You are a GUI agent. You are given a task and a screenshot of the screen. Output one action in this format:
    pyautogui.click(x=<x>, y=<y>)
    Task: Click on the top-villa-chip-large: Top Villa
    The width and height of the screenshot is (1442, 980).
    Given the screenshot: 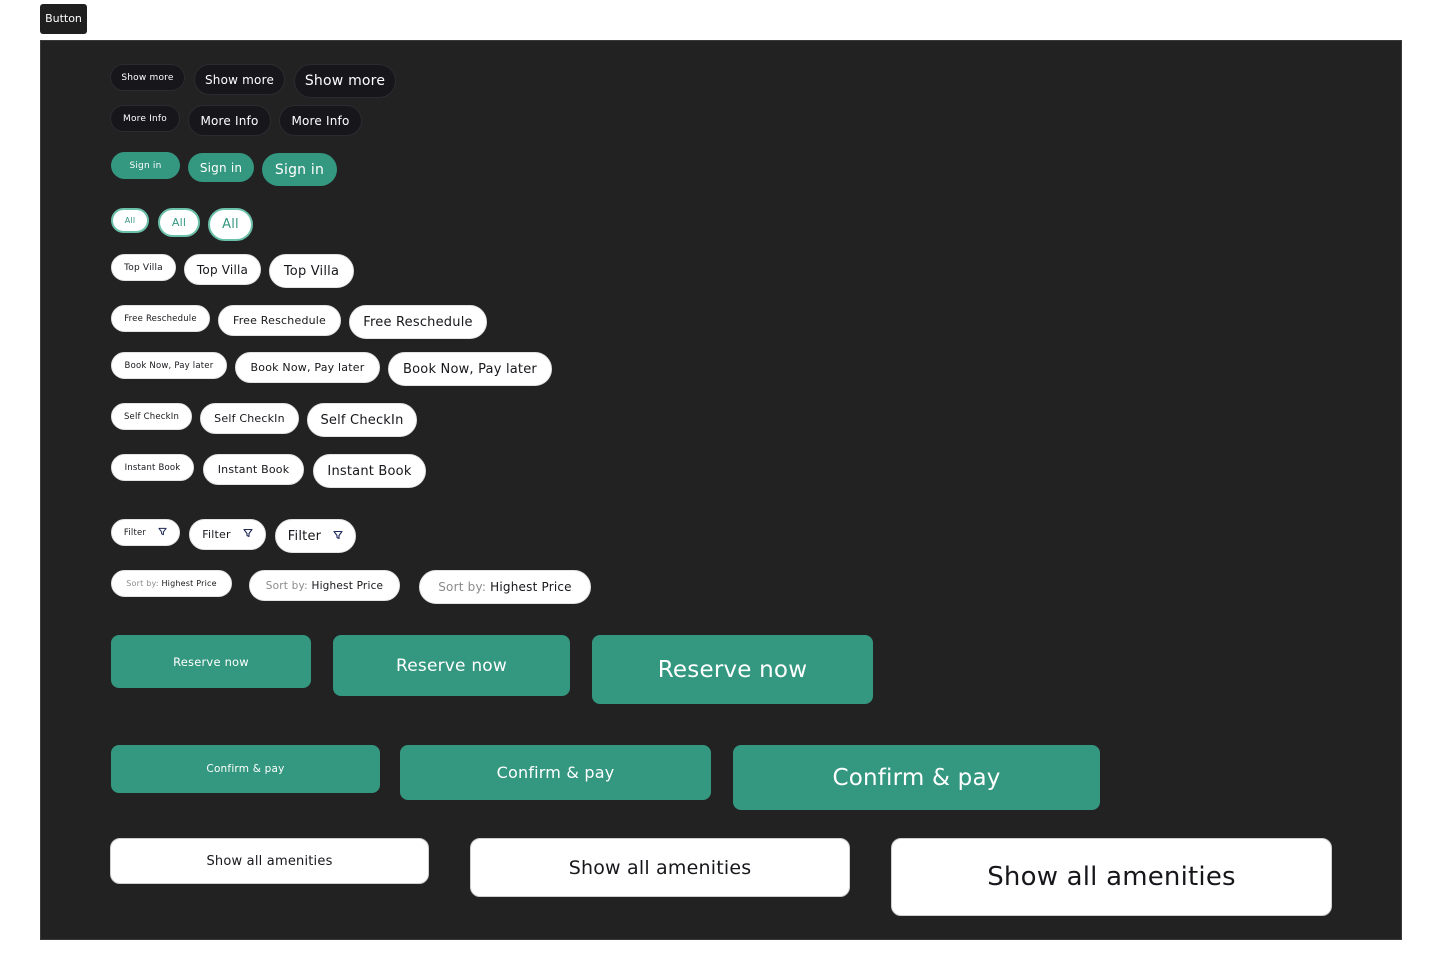 What is the action you would take?
    pyautogui.click(x=311, y=271)
    